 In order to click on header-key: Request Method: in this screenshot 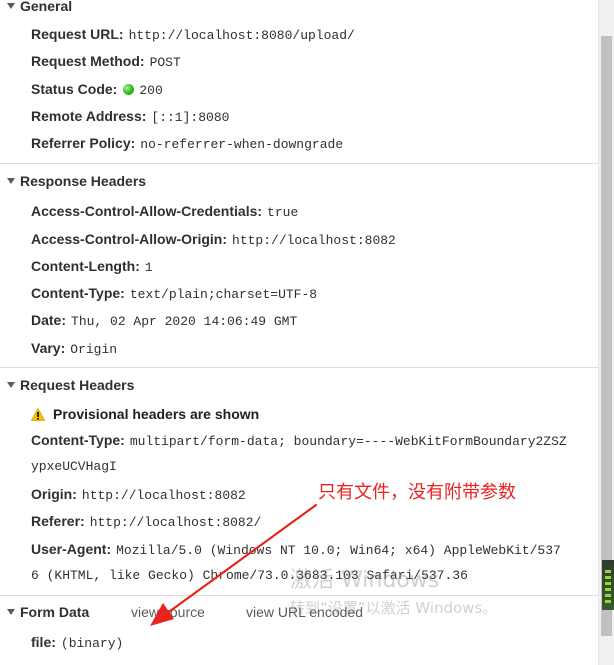, I will do `click(88, 61)`.